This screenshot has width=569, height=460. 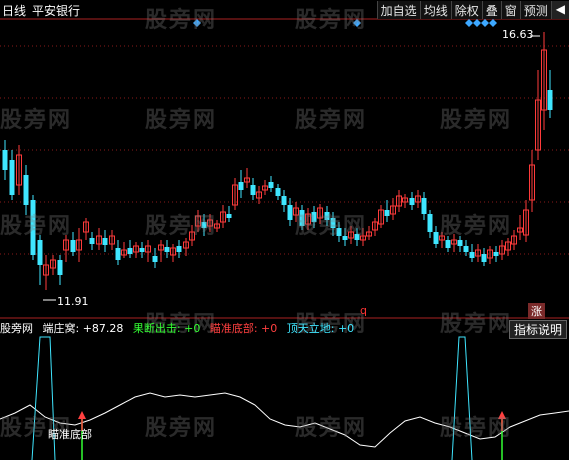 I want to click on indicator-help-button: 指标说明, so click(x=537, y=329).